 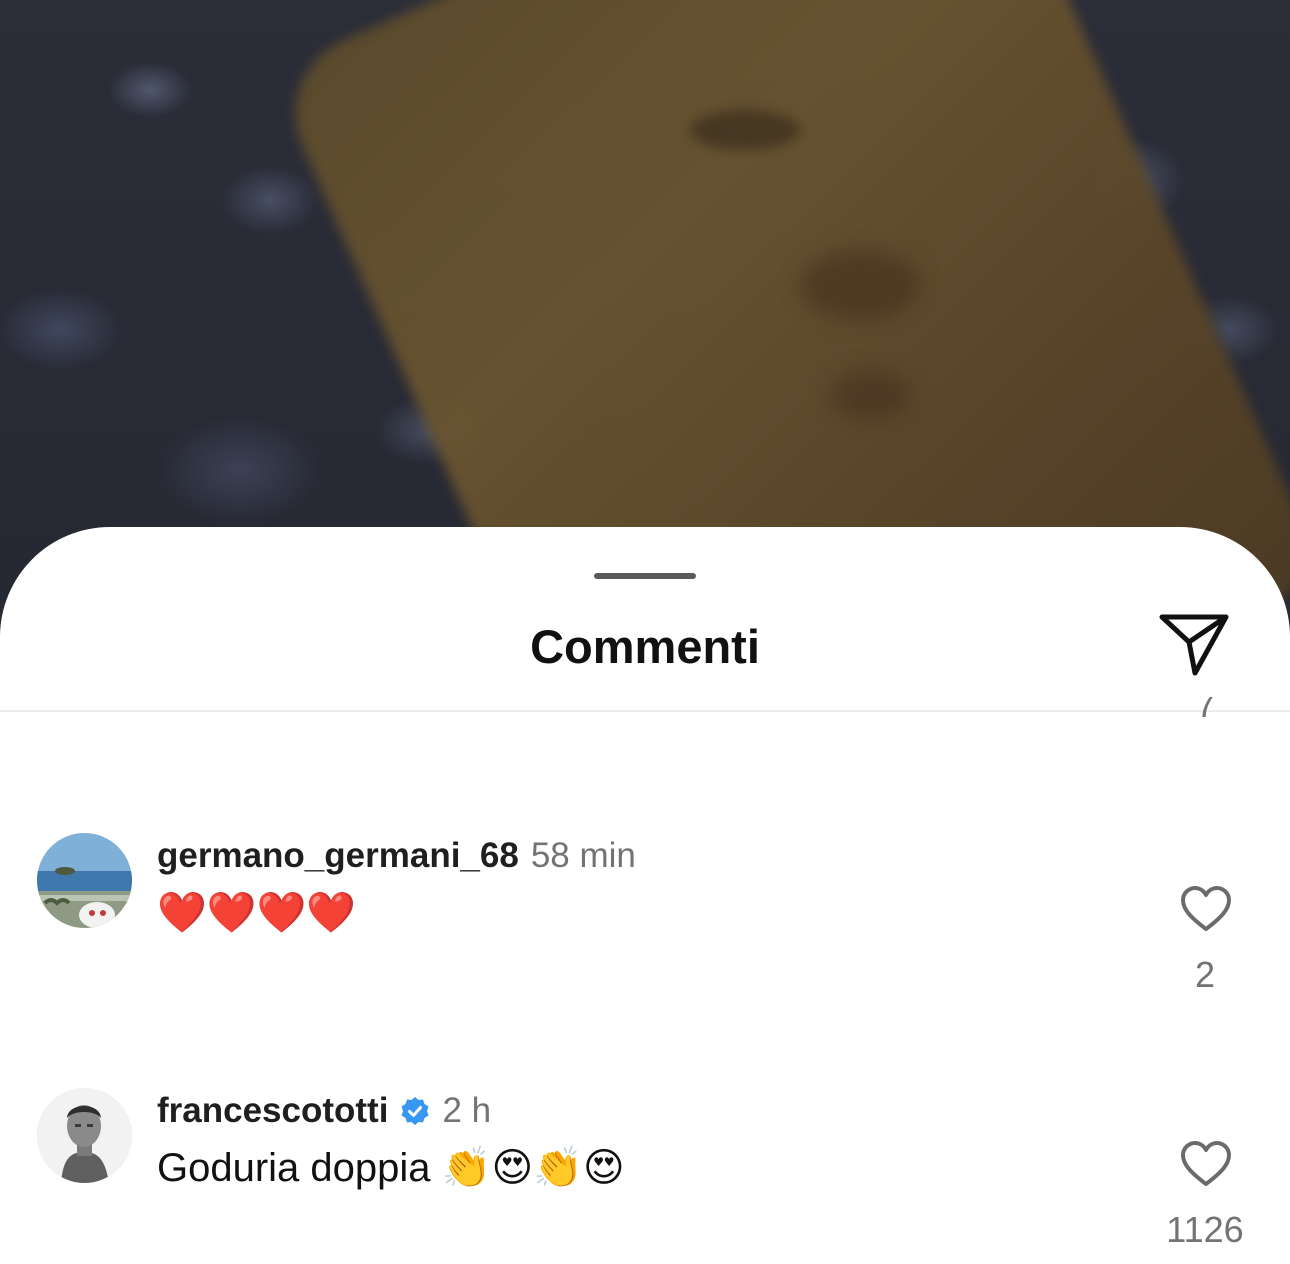 I want to click on username-link: francescototti, so click(x=272, y=1111).